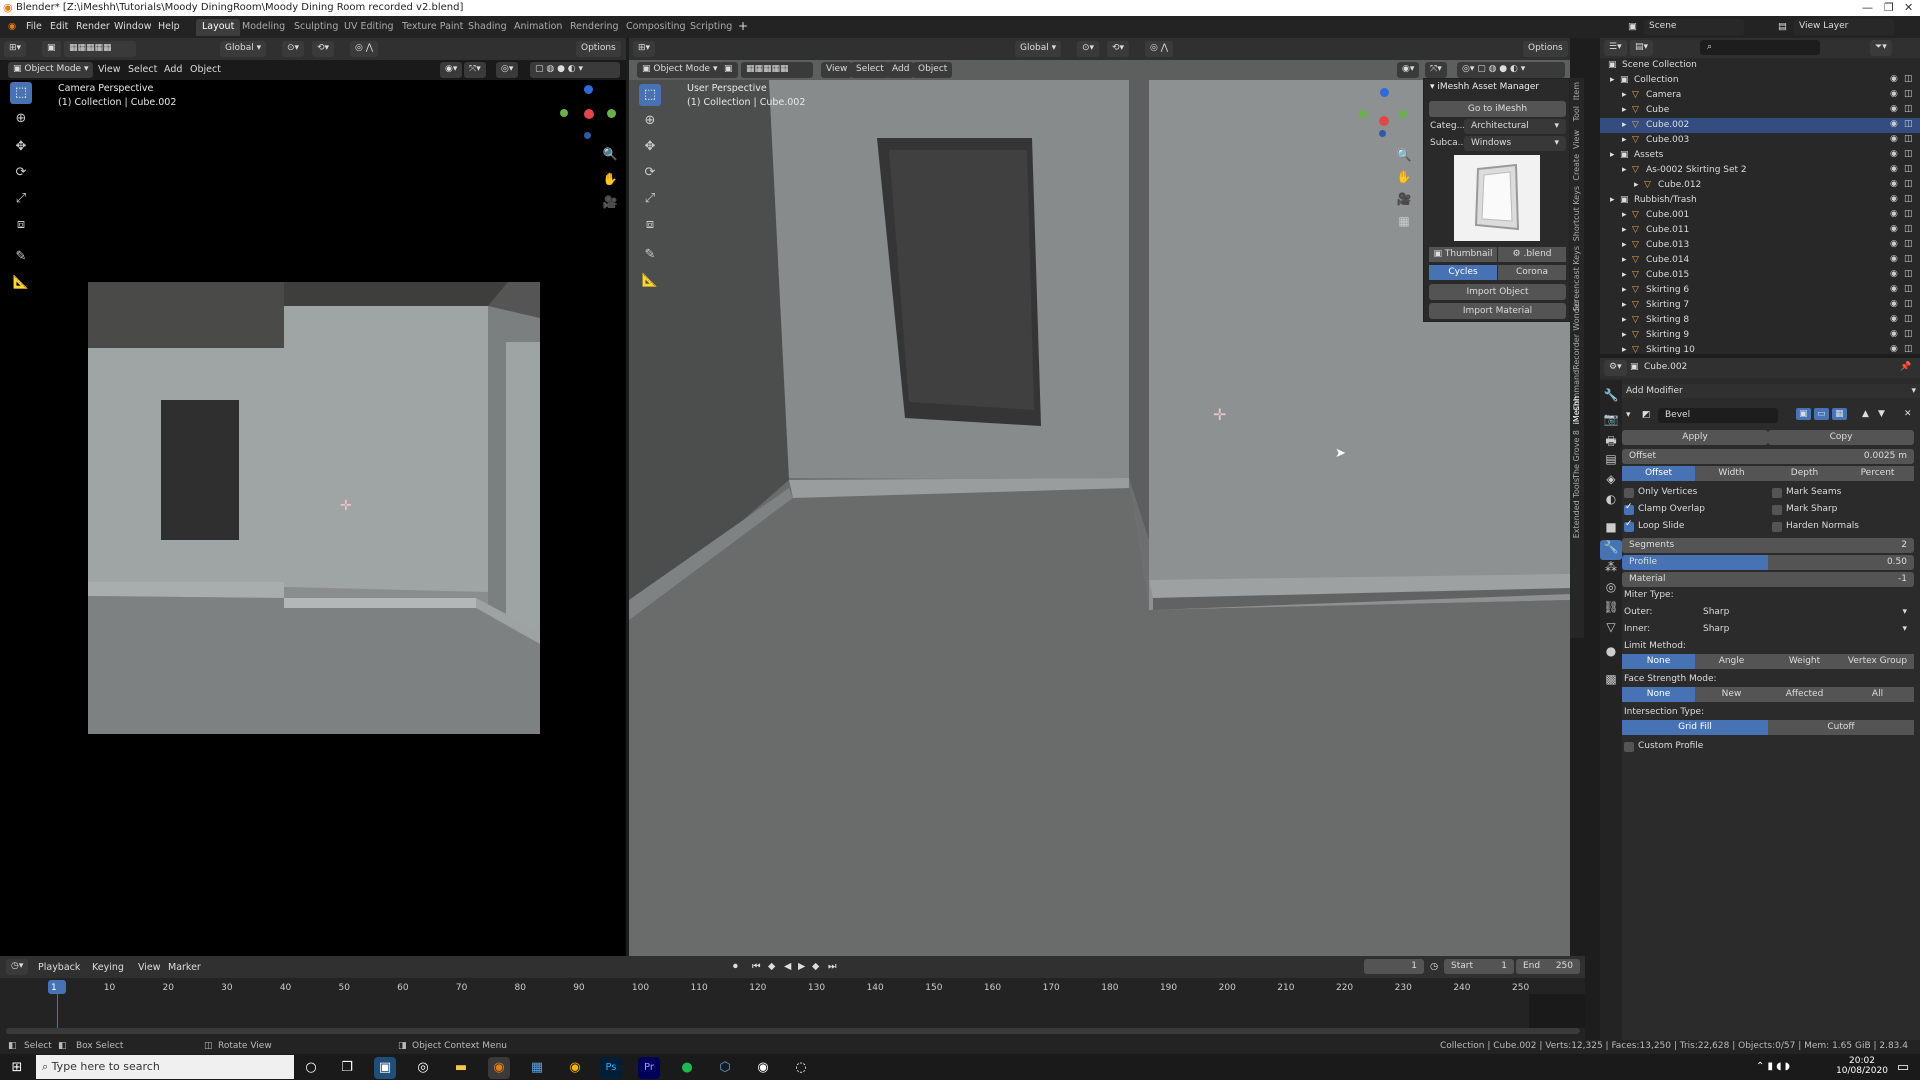  What do you see at coordinates (165, 1067) in the screenshot?
I see `taskbar-search-box: ⌕ Type here to search` at bounding box center [165, 1067].